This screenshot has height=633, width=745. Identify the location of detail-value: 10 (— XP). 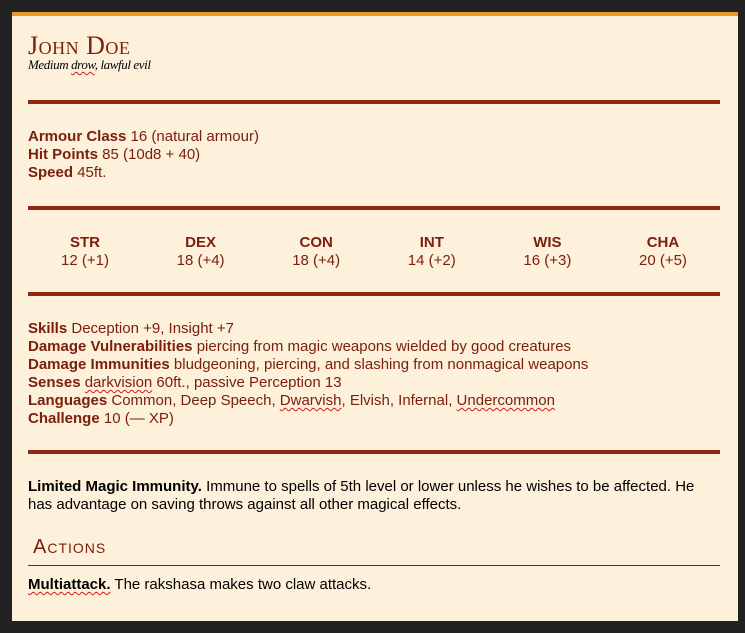
(138, 418).